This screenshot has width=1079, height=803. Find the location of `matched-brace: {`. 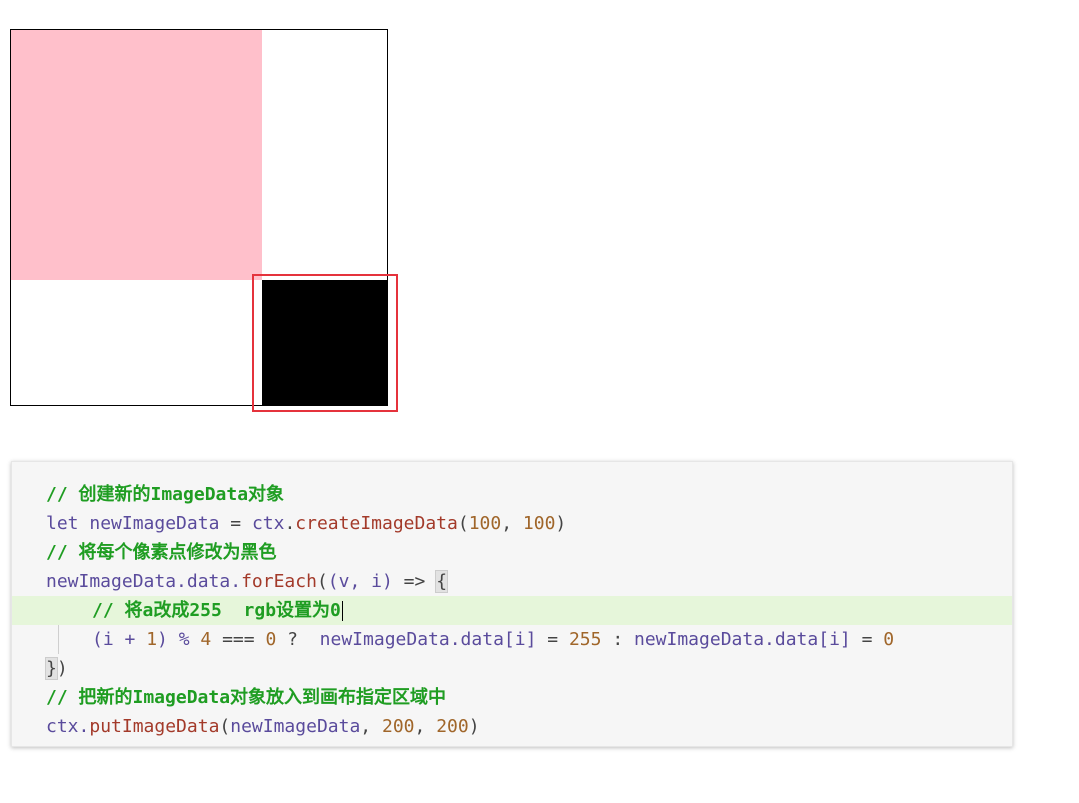

matched-brace: { is located at coordinates (442, 581).